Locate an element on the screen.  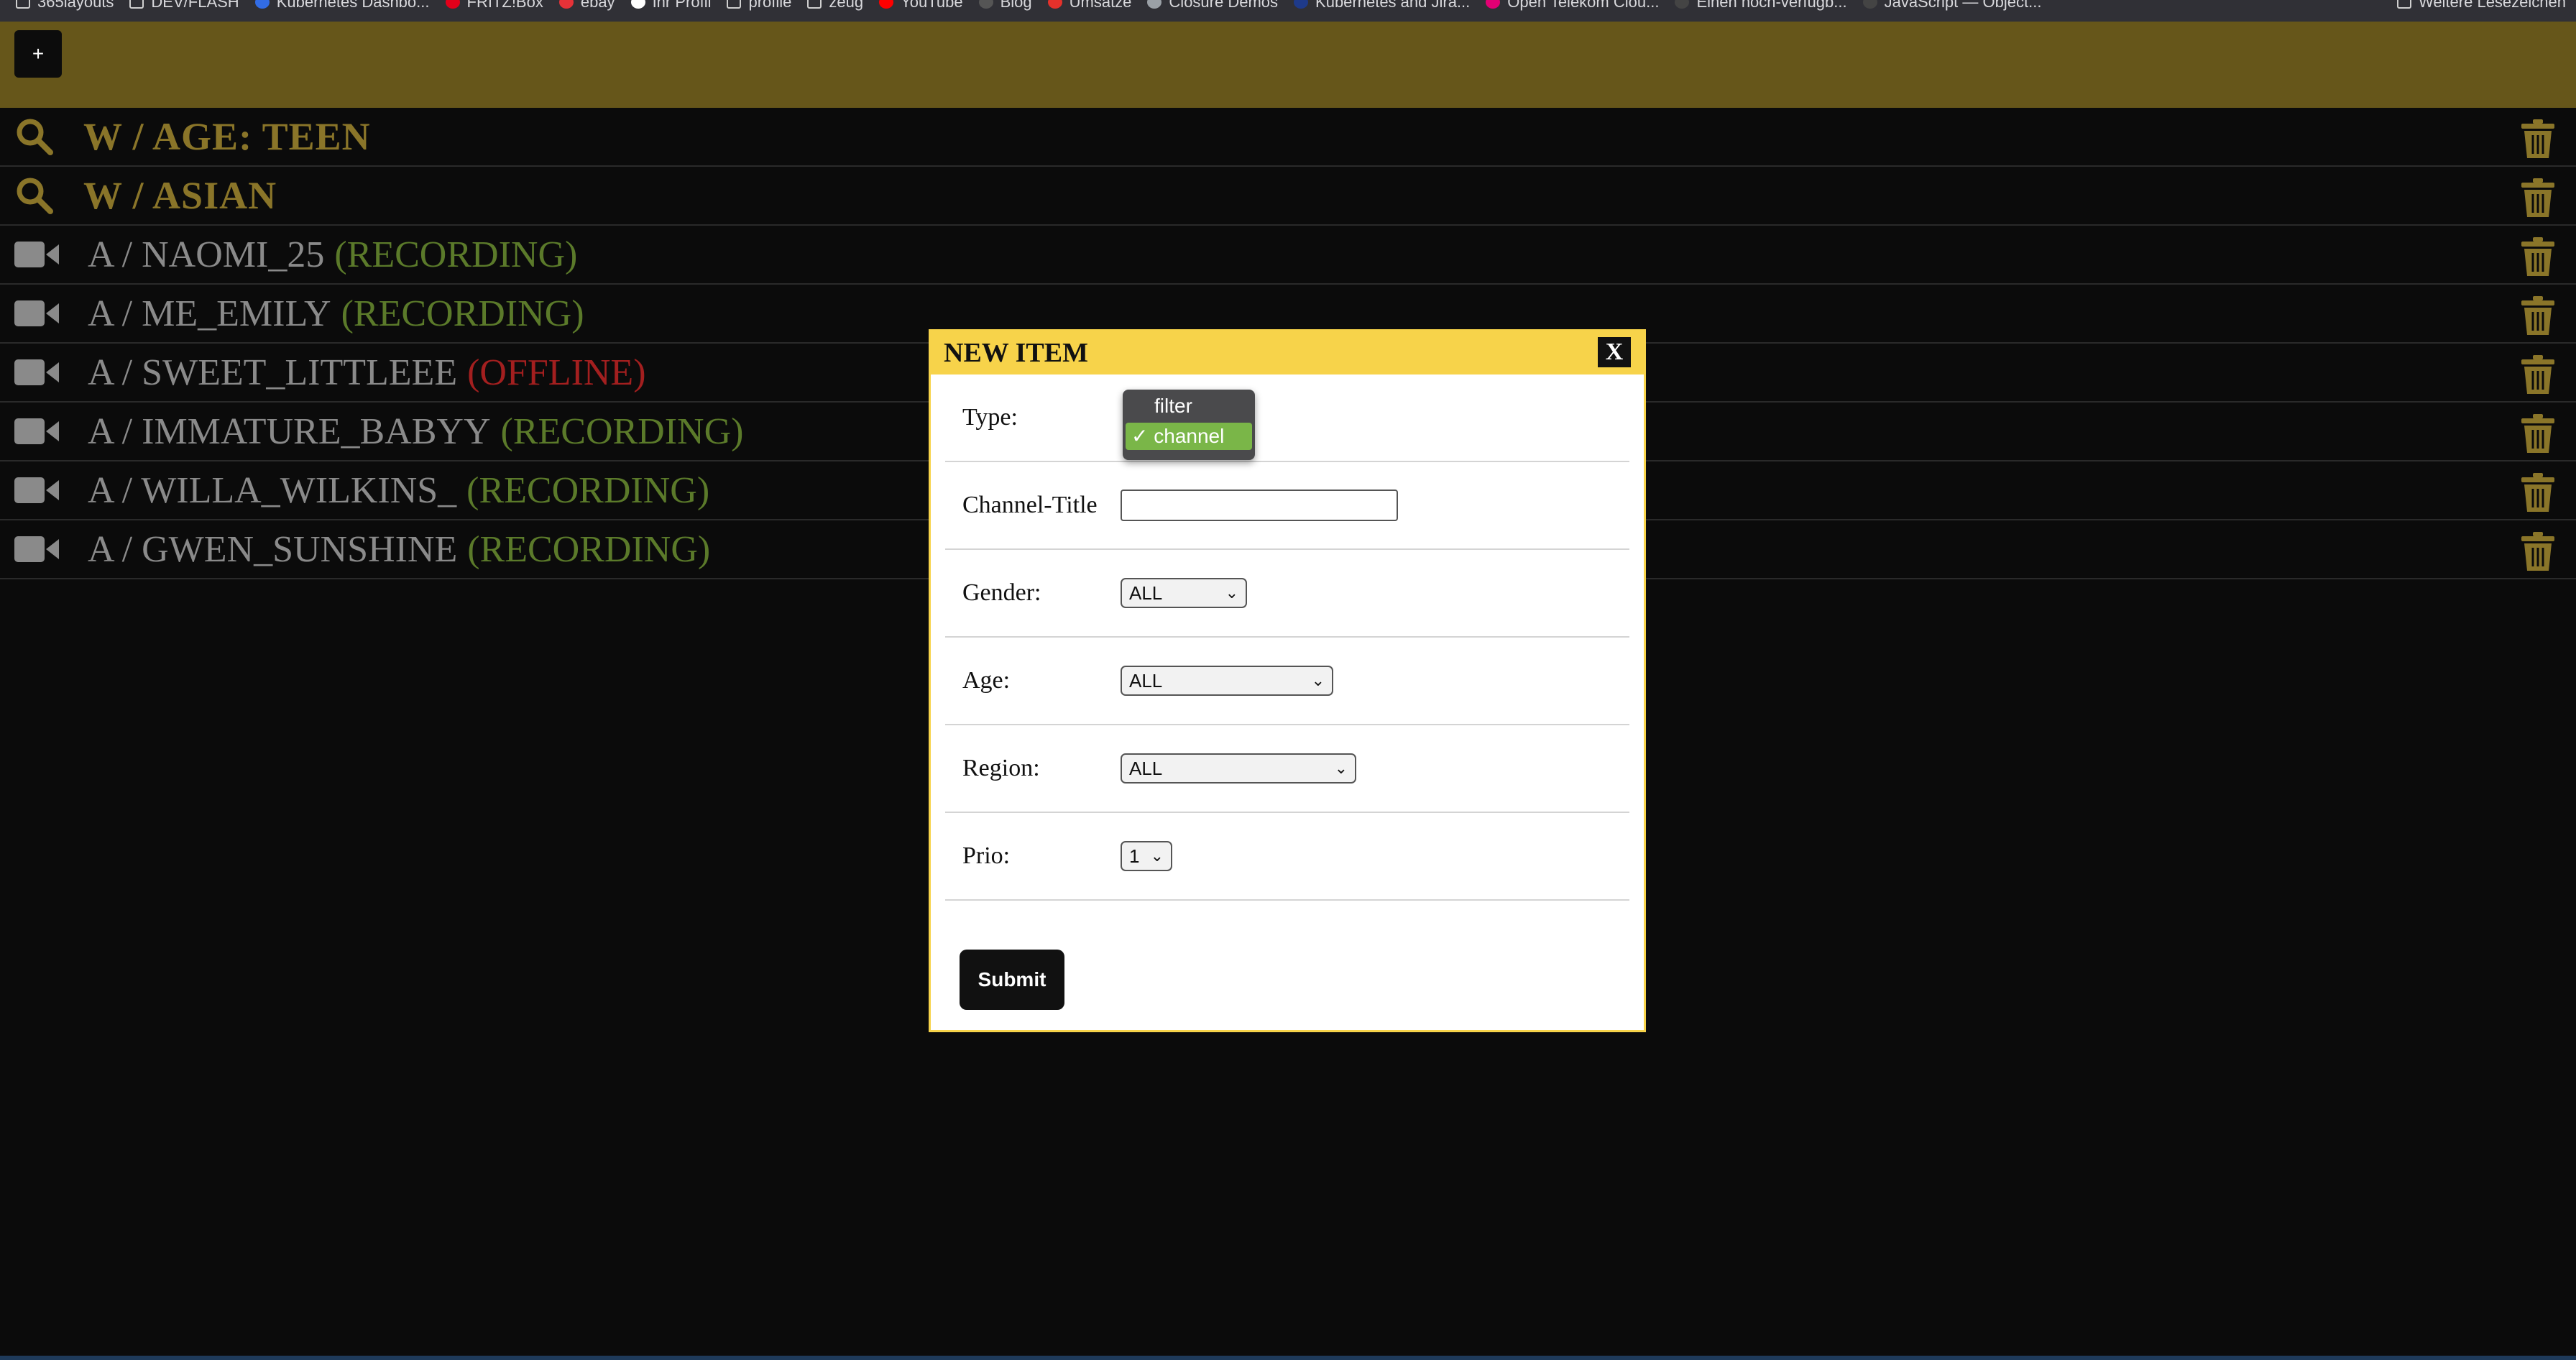
bookmark-item: profile is located at coordinates (759, 6).